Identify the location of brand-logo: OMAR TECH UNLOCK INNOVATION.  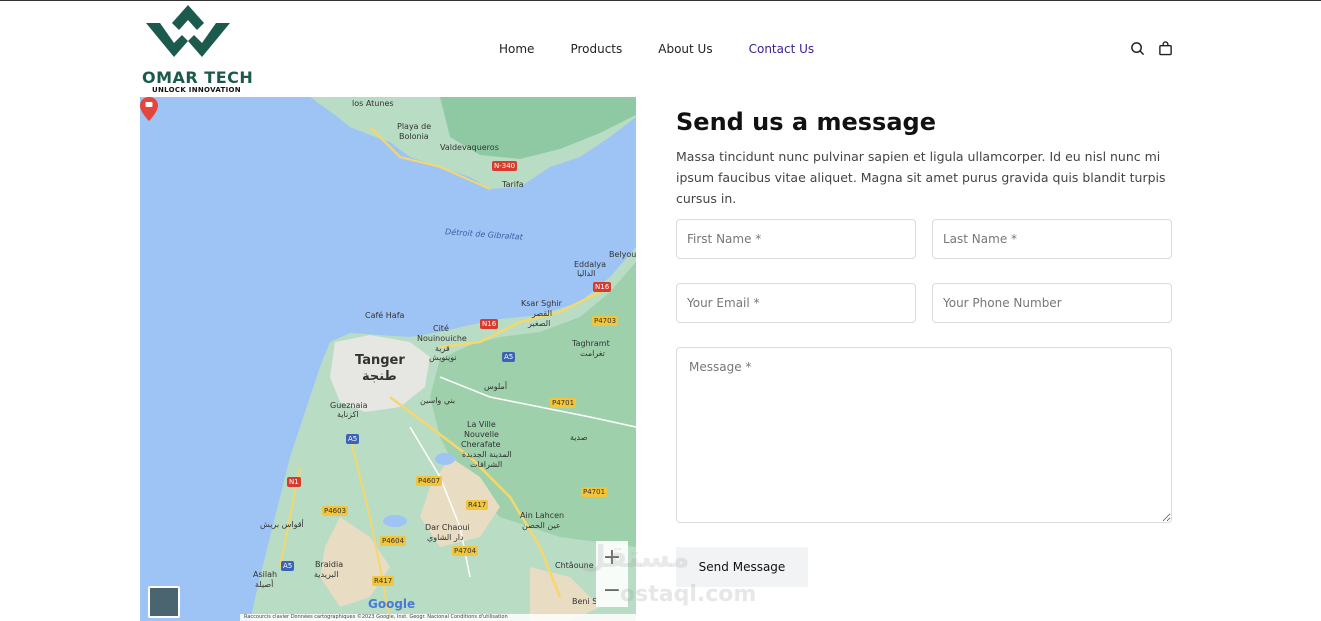
(196, 49).